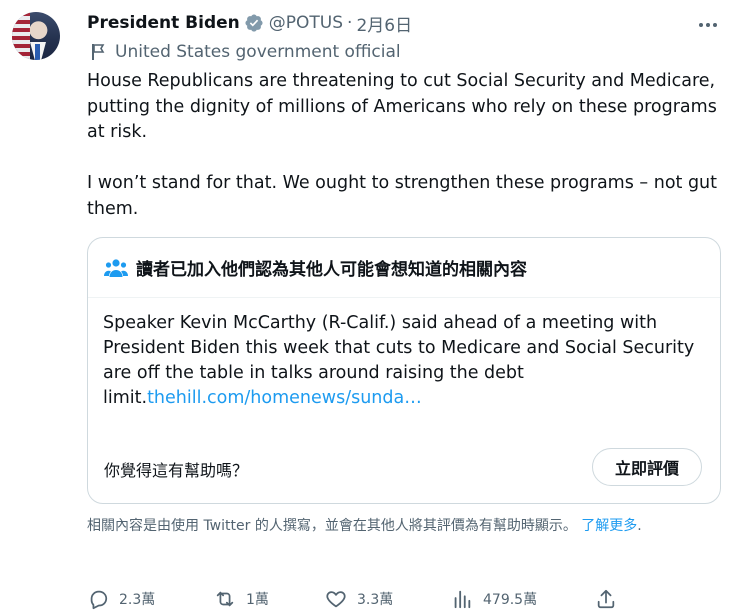  Describe the element at coordinates (163, 23) in the screenshot. I see `author-name: President Biden` at that location.